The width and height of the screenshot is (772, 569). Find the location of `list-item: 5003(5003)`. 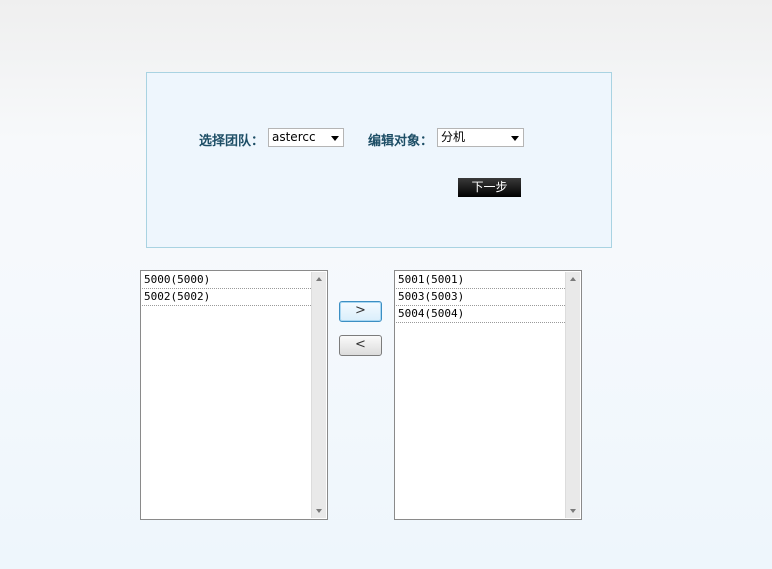

list-item: 5003(5003) is located at coordinates (480, 297).